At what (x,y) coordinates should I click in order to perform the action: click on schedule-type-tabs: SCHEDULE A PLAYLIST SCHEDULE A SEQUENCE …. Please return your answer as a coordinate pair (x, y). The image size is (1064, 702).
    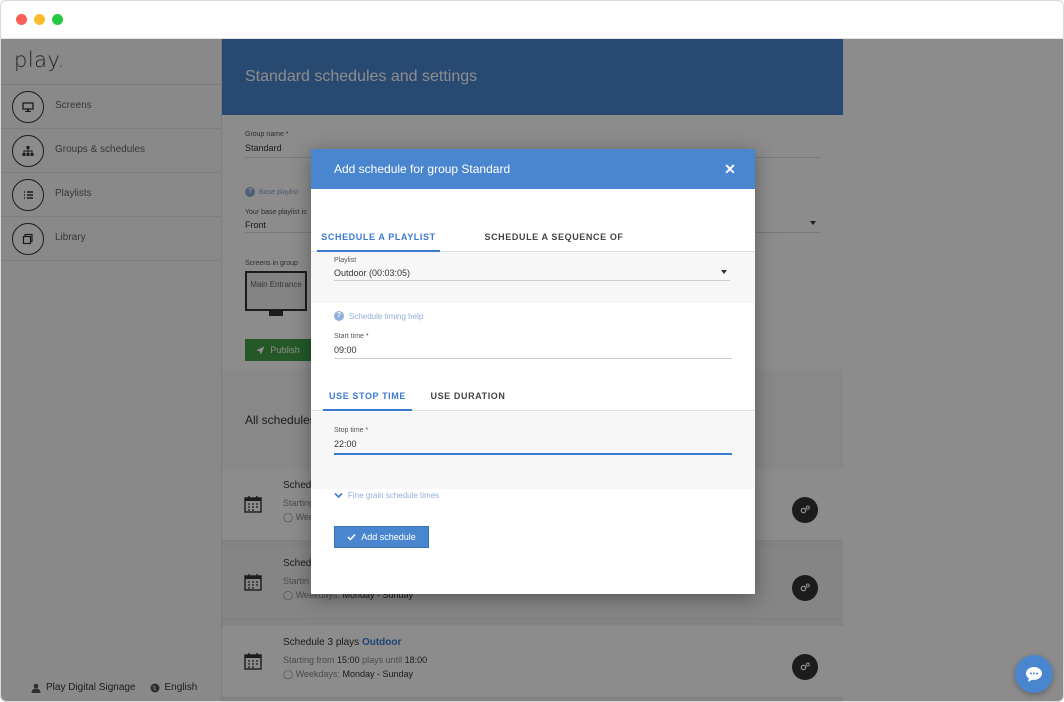
    Looking at the image, I should click on (533, 247).